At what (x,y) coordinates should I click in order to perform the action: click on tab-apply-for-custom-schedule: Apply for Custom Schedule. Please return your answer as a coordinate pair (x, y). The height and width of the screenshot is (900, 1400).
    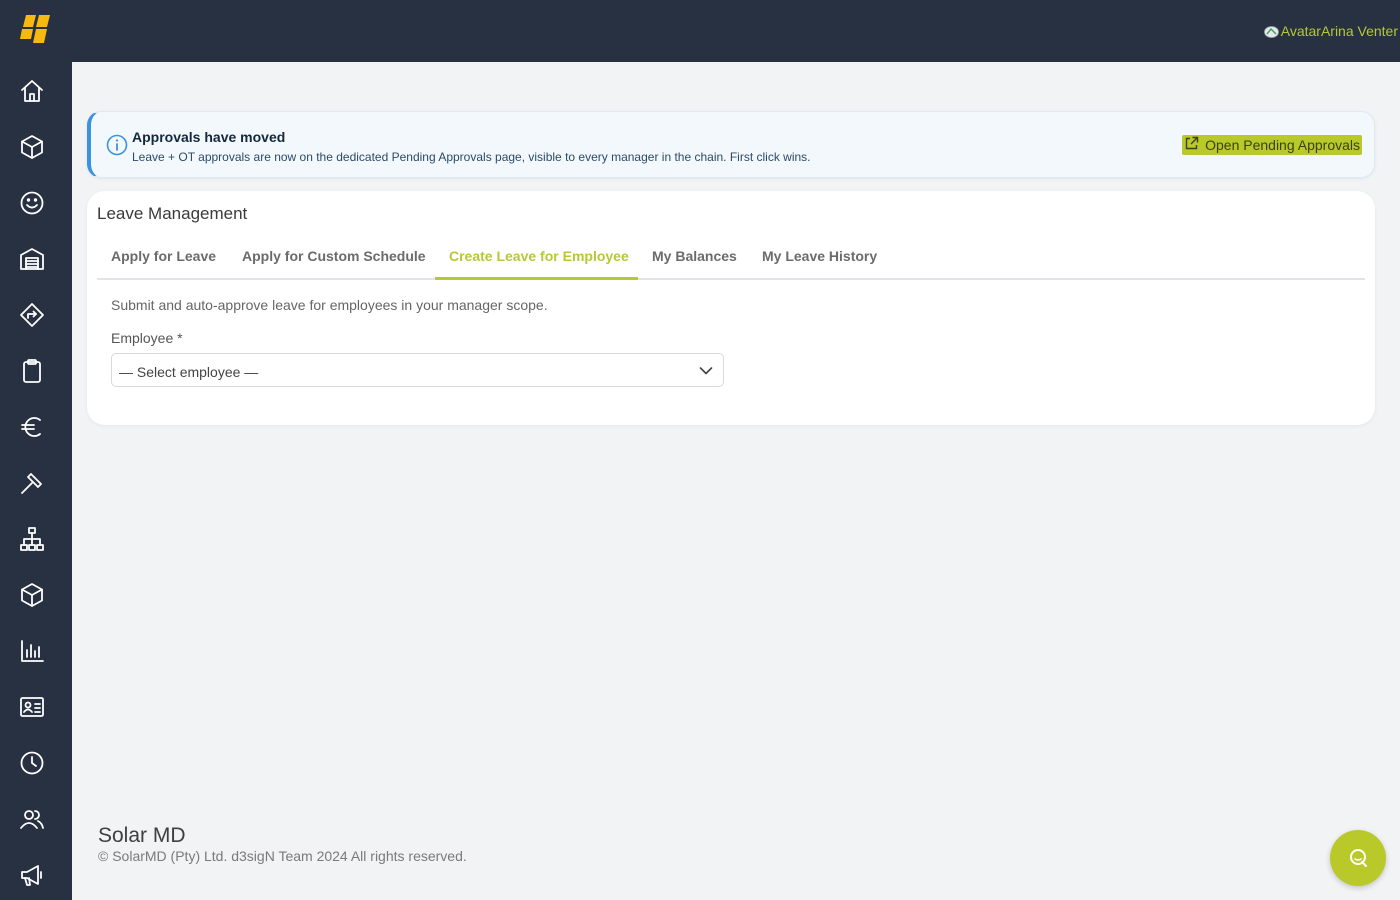
    Looking at the image, I should click on (334, 256).